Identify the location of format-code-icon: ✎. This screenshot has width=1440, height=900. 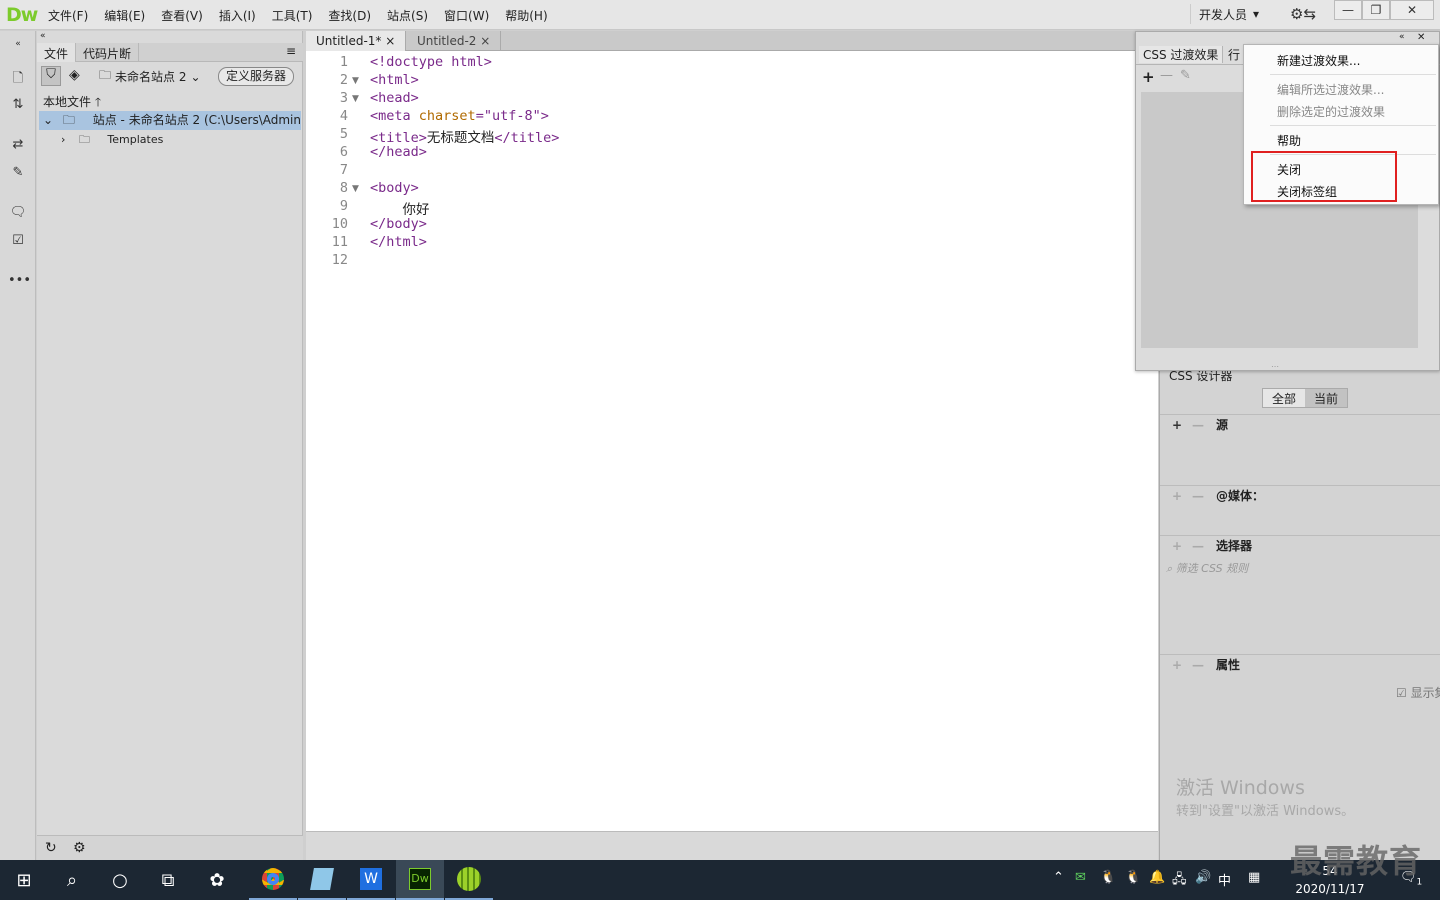
(18, 175).